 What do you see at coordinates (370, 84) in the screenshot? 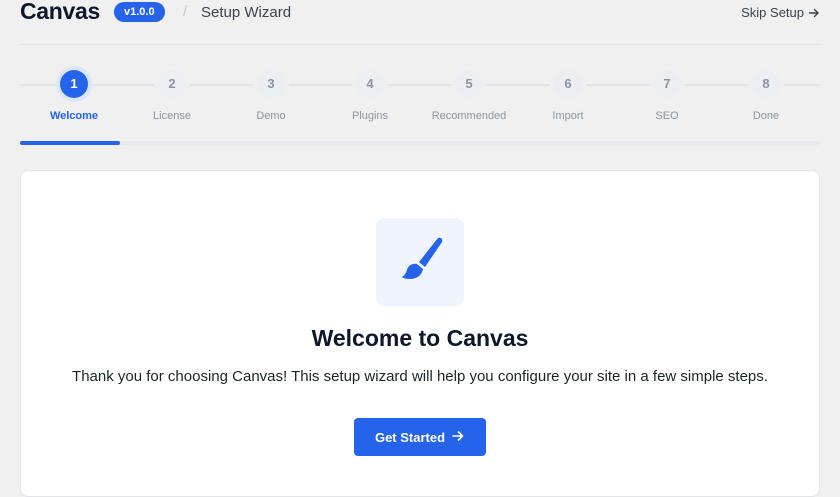
I see `step-number: 4` at bounding box center [370, 84].